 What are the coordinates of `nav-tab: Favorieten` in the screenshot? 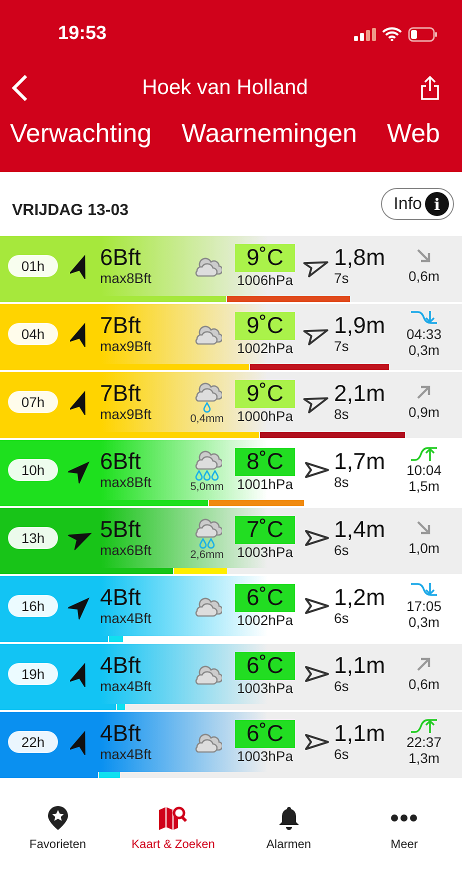 It's located at (58, 829).